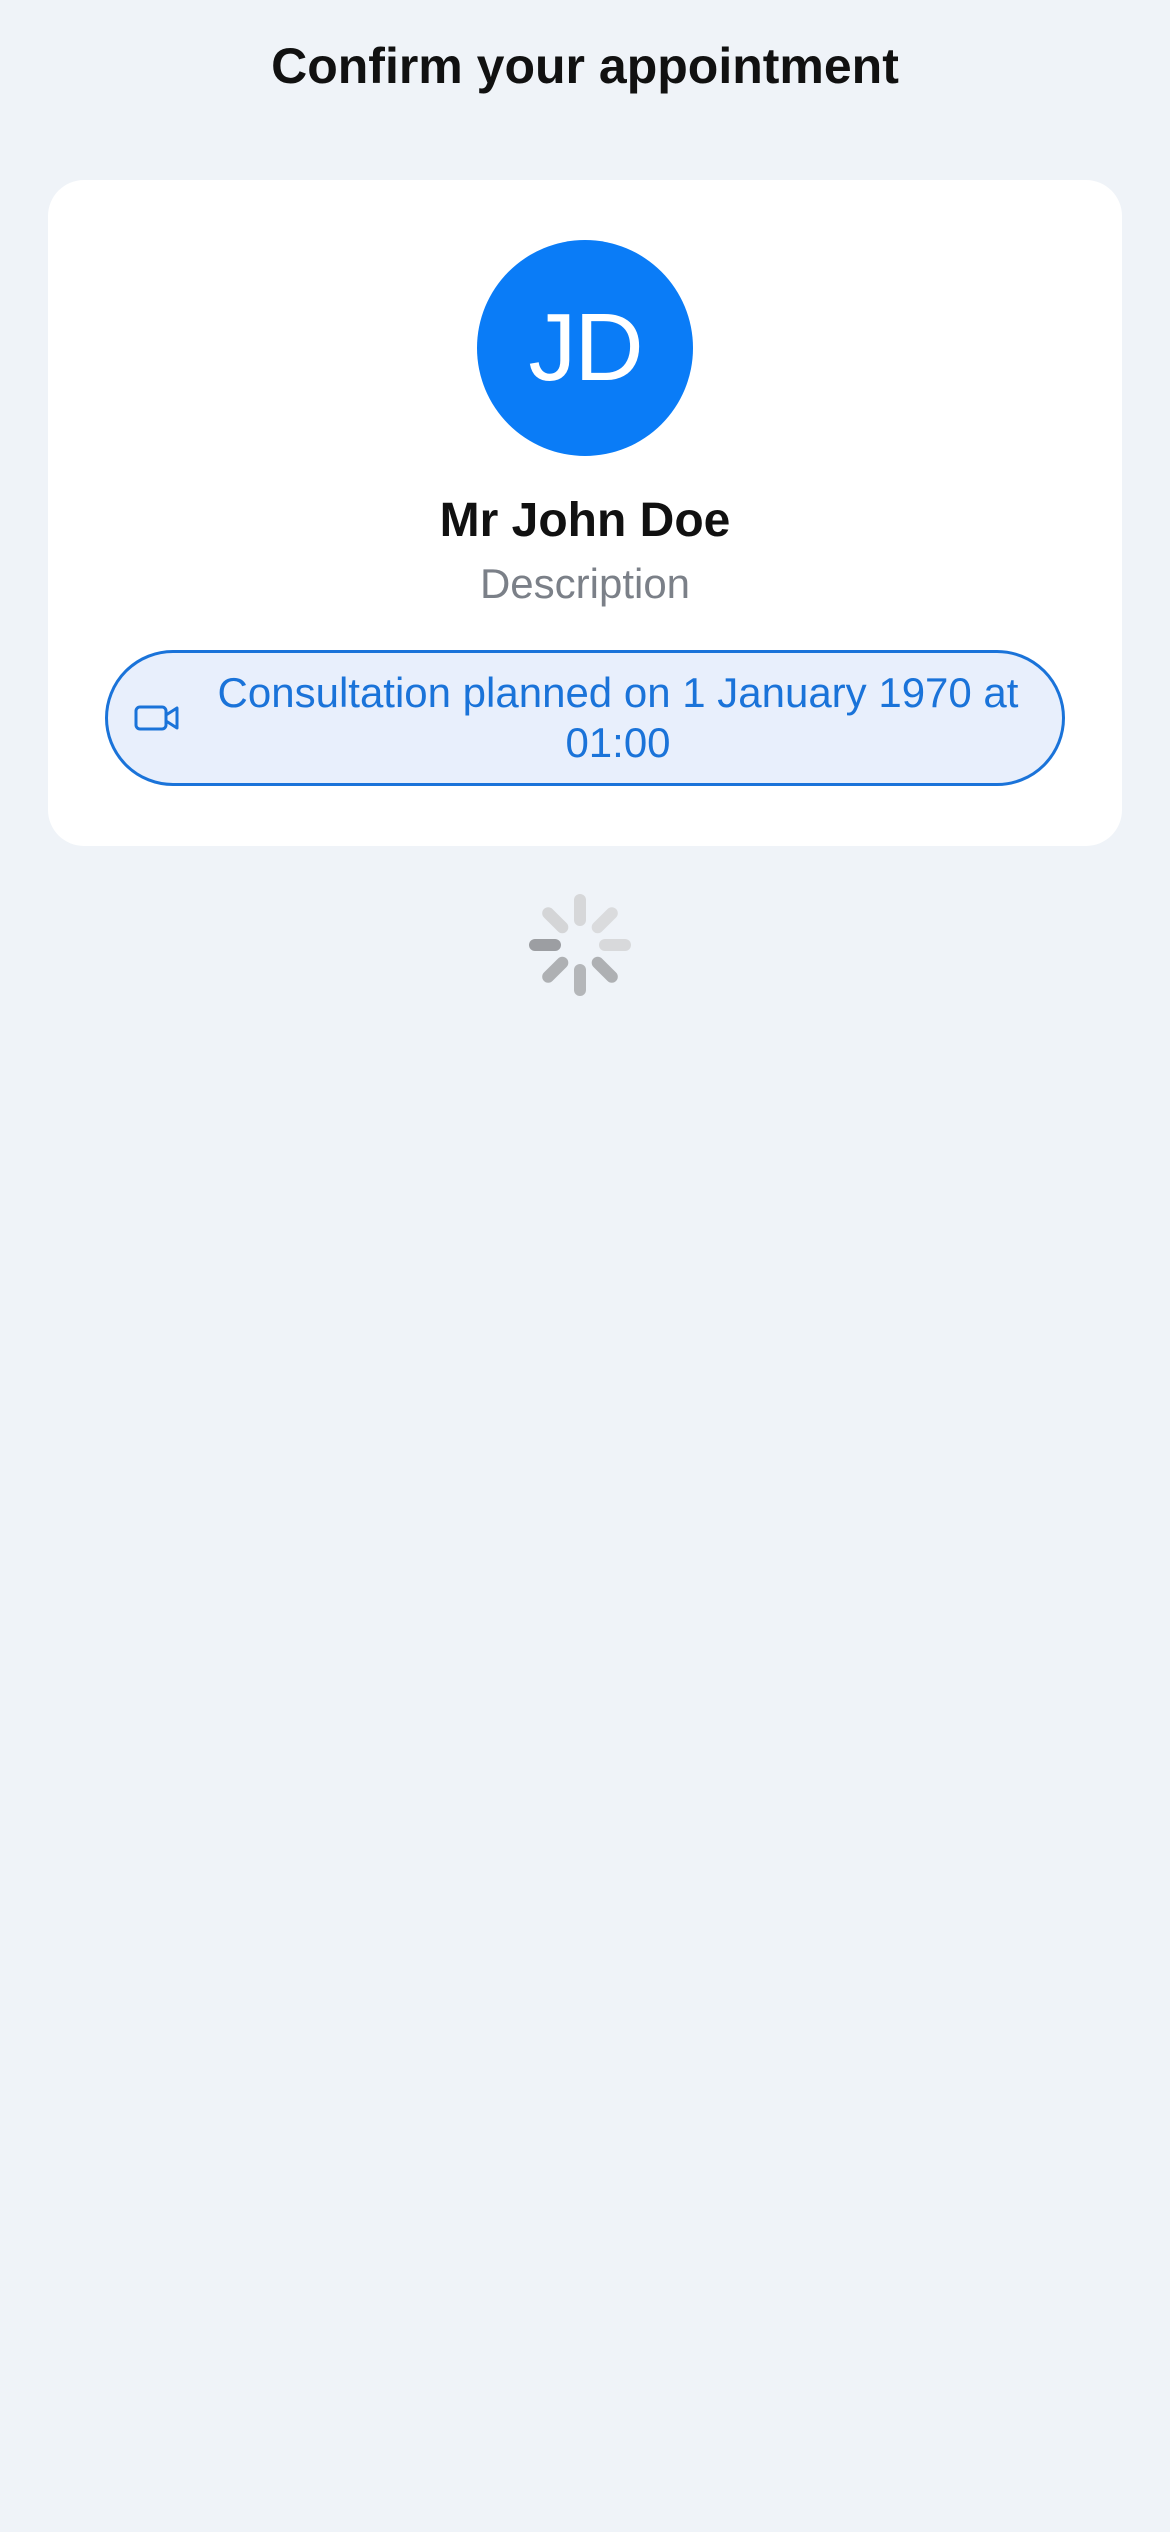 The height and width of the screenshot is (2532, 1170). I want to click on loading-spinner-icon, so click(580, 945).